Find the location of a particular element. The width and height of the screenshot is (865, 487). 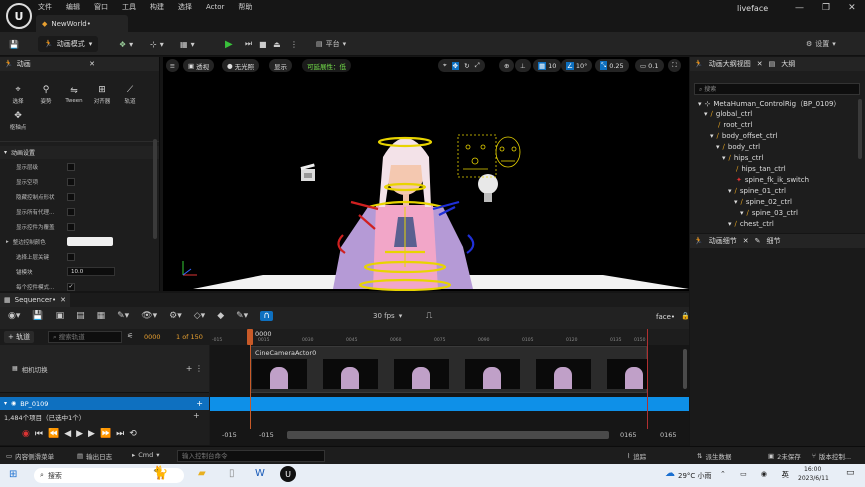

menu-tools: 工具 is located at coordinates (129, 7).